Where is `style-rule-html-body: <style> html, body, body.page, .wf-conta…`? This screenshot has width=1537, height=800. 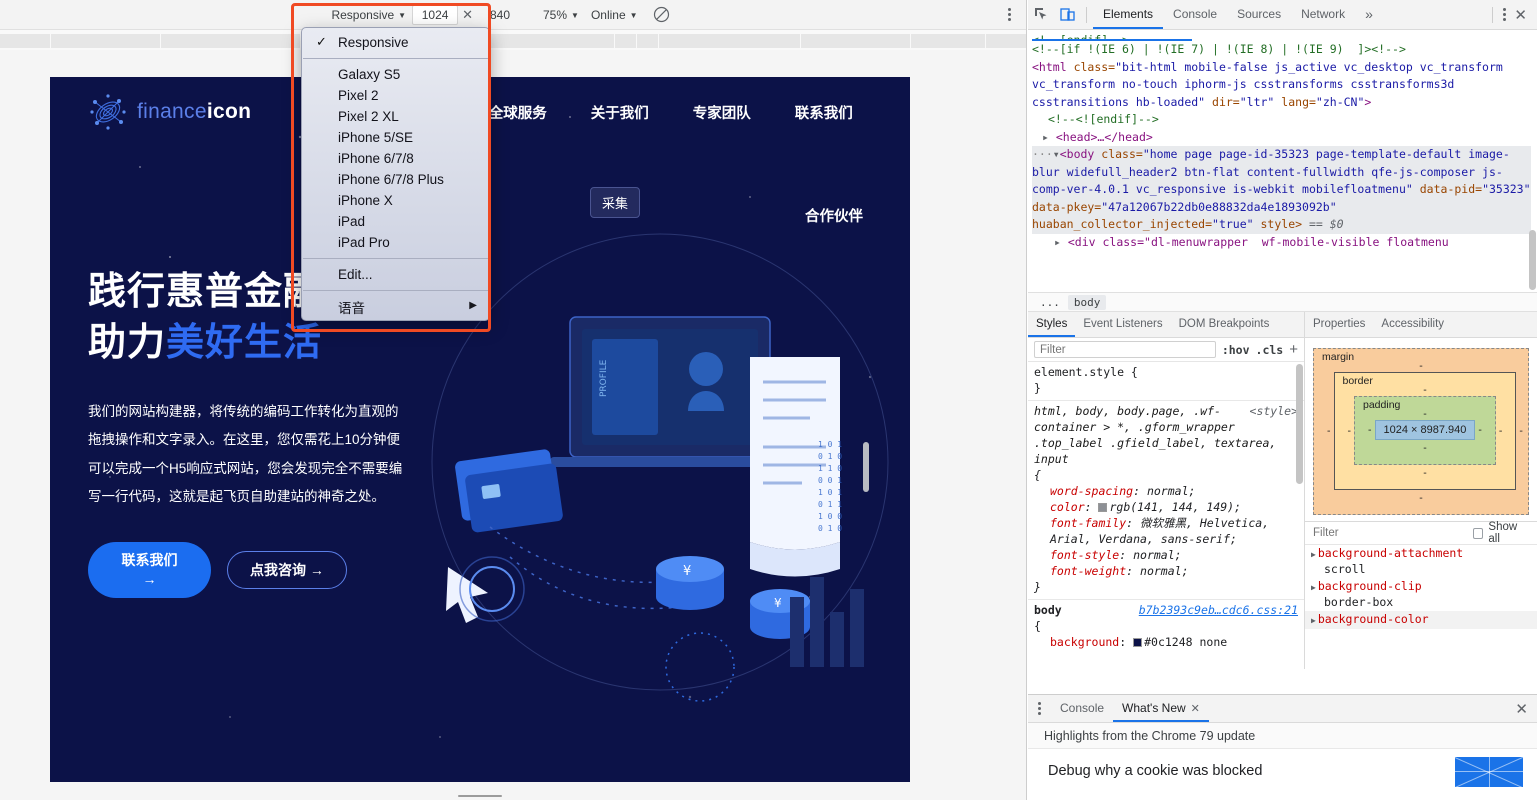 style-rule-html-body: <style> html, body, body.page, .wf-conta… is located at coordinates (1166, 500).